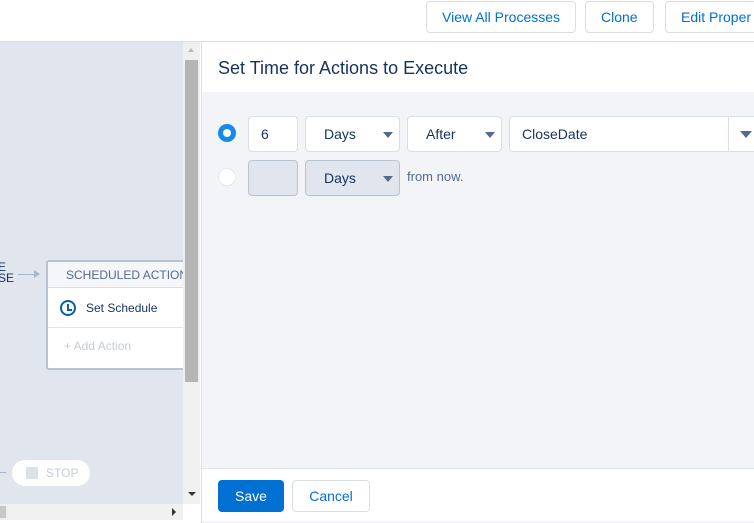 The width and height of the screenshot is (754, 523). I want to click on criteria-node-label: E SE, so click(7, 273).